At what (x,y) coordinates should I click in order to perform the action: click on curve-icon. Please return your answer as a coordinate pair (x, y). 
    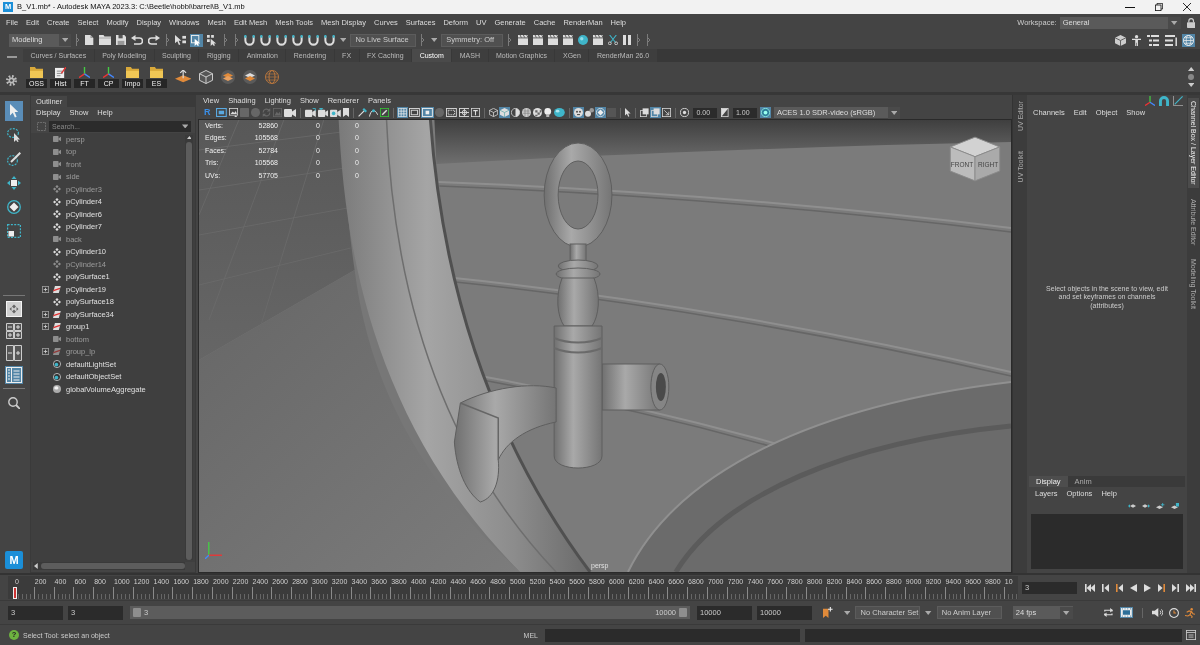
    Looking at the image, I should click on (374, 112).